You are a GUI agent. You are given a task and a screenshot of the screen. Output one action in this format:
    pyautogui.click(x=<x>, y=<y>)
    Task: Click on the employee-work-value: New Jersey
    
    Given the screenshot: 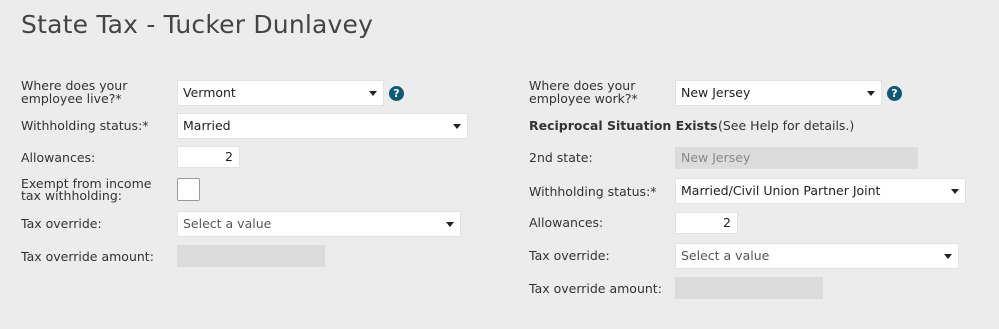 What is the action you would take?
    pyautogui.click(x=716, y=92)
    